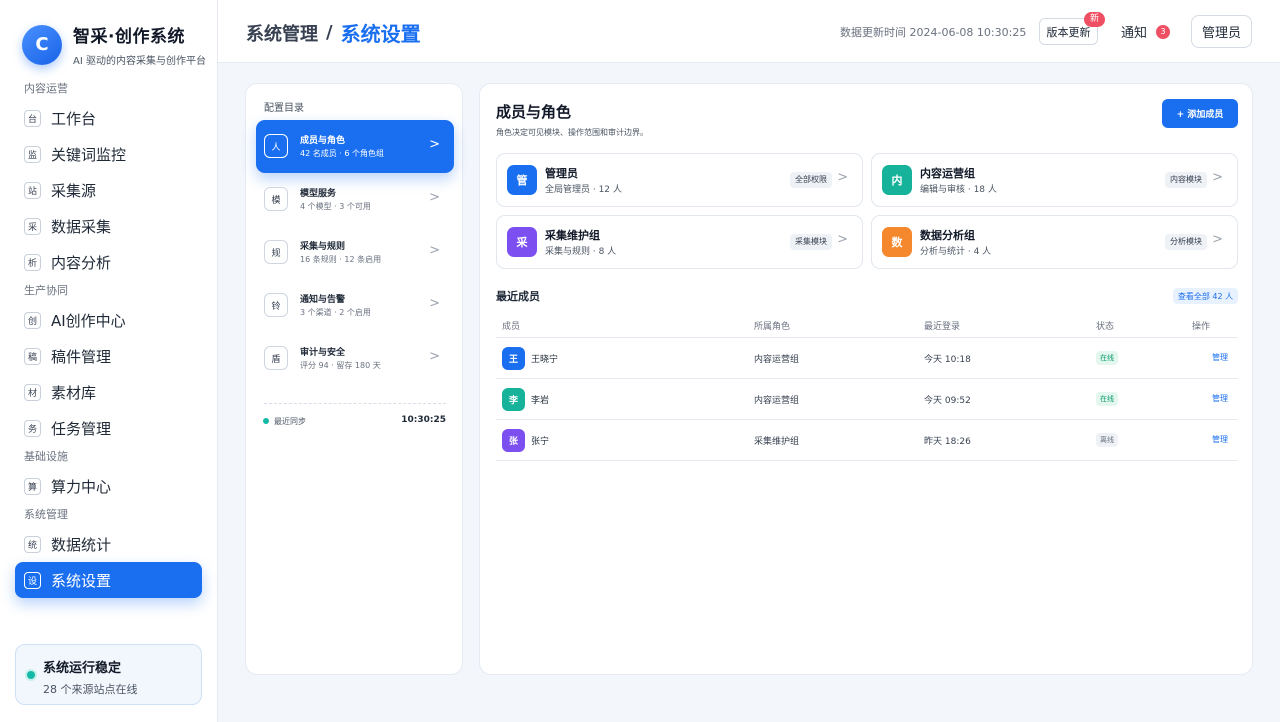  What do you see at coordinates (380, 34) in the screenshot?
I see `page-title: 系统设置` at bounding box center [380, 34].